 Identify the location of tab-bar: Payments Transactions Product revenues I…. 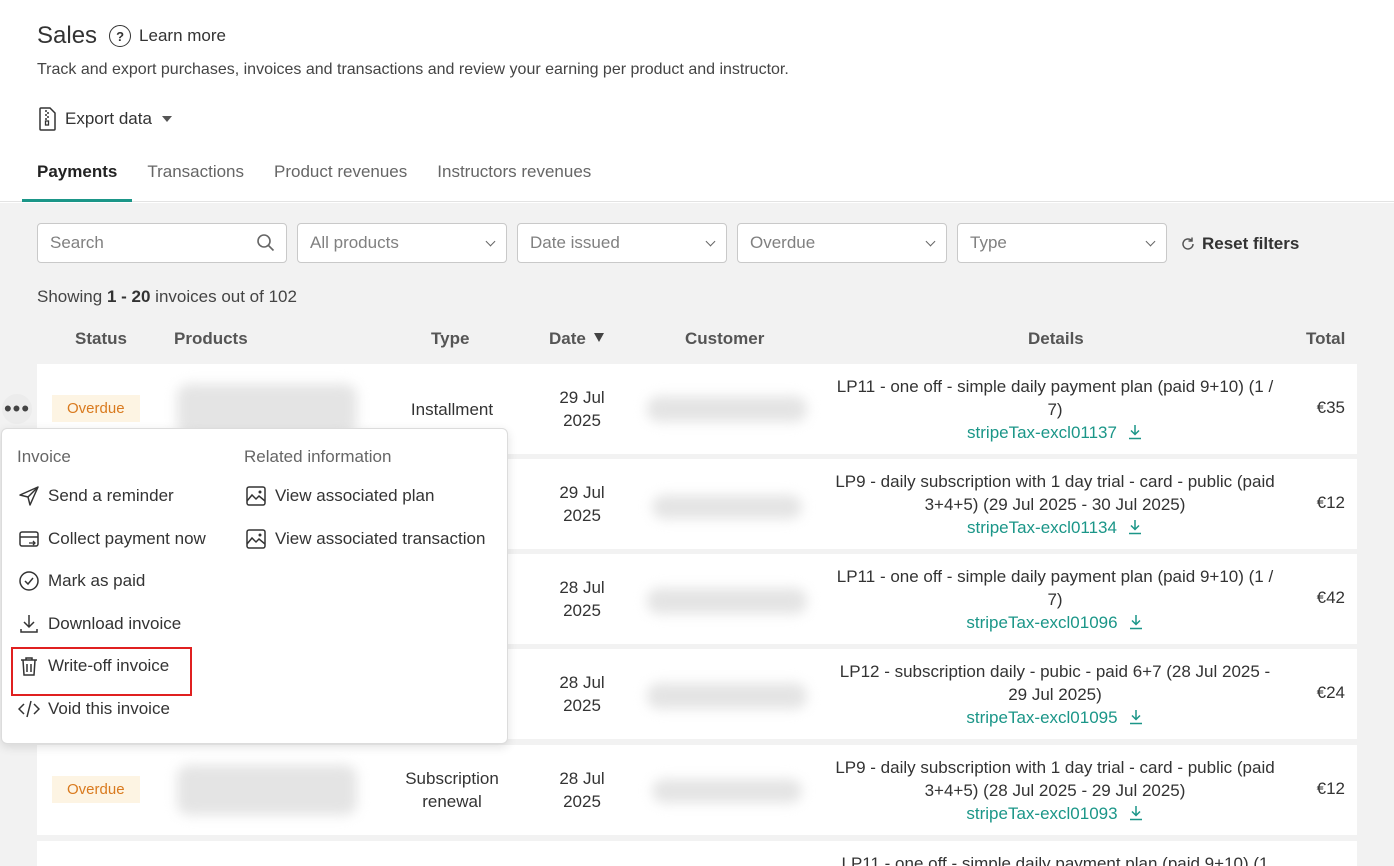
(314, 176).